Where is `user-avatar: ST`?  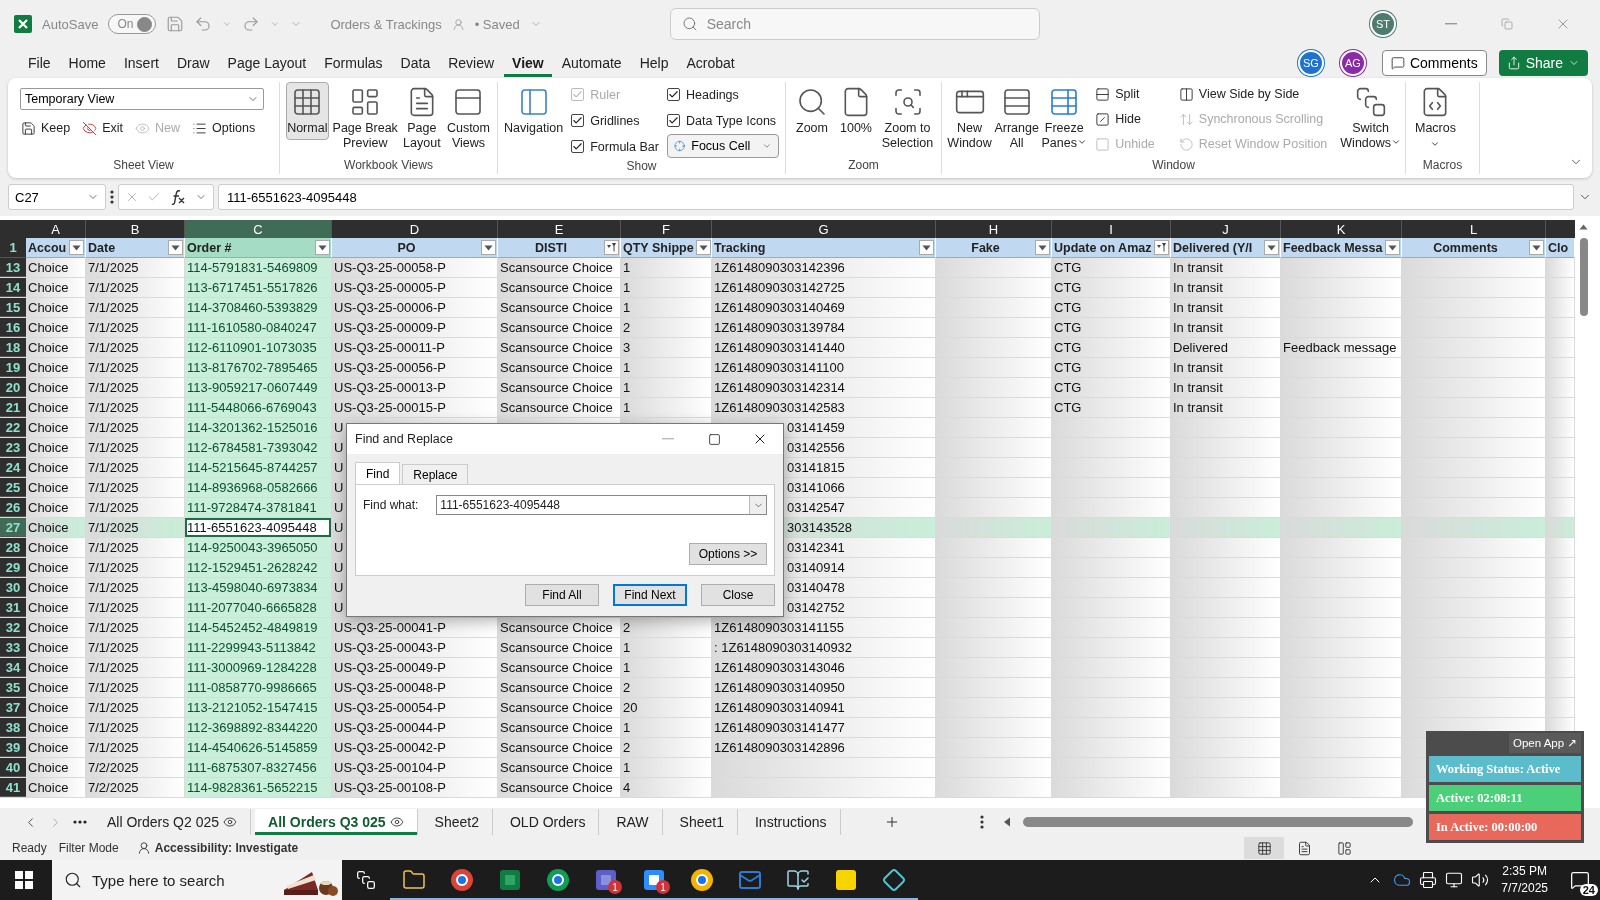
user-avatar: ST is located at coordinates (1383, 24).